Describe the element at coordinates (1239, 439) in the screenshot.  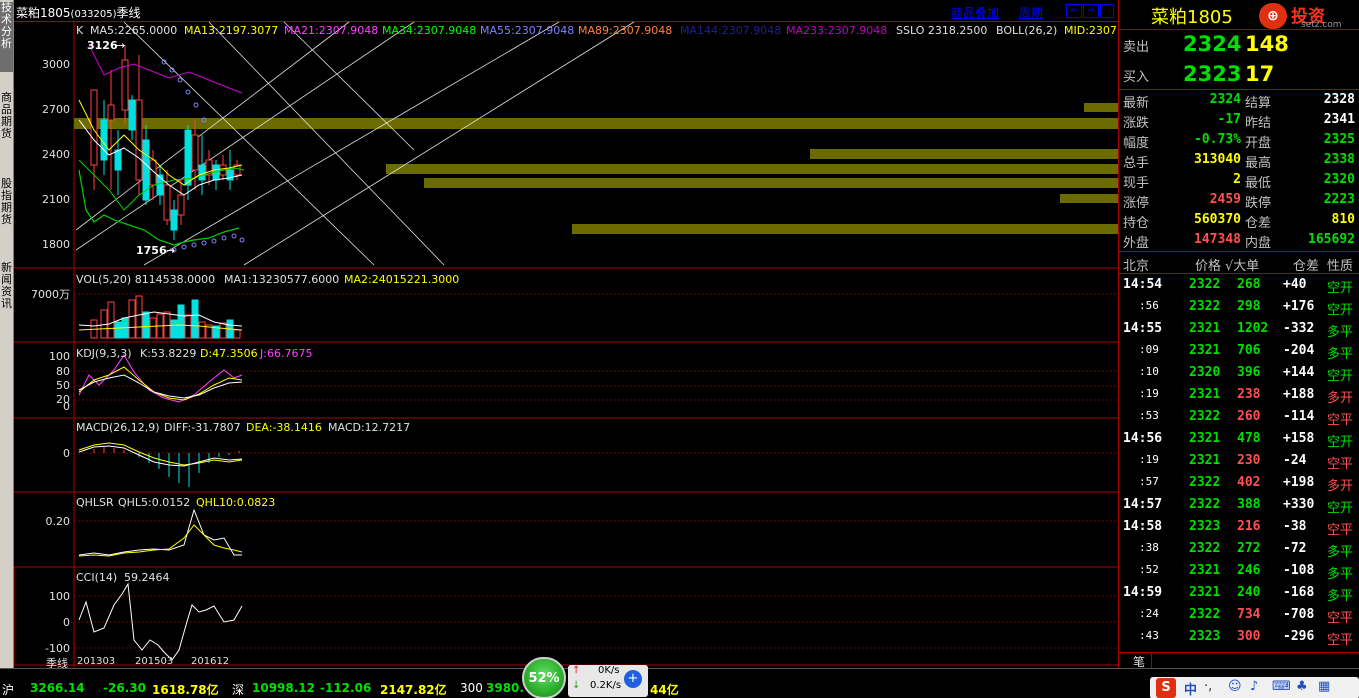
I see `tick-row: 14:56 2321 478 +158 空开` at that location.